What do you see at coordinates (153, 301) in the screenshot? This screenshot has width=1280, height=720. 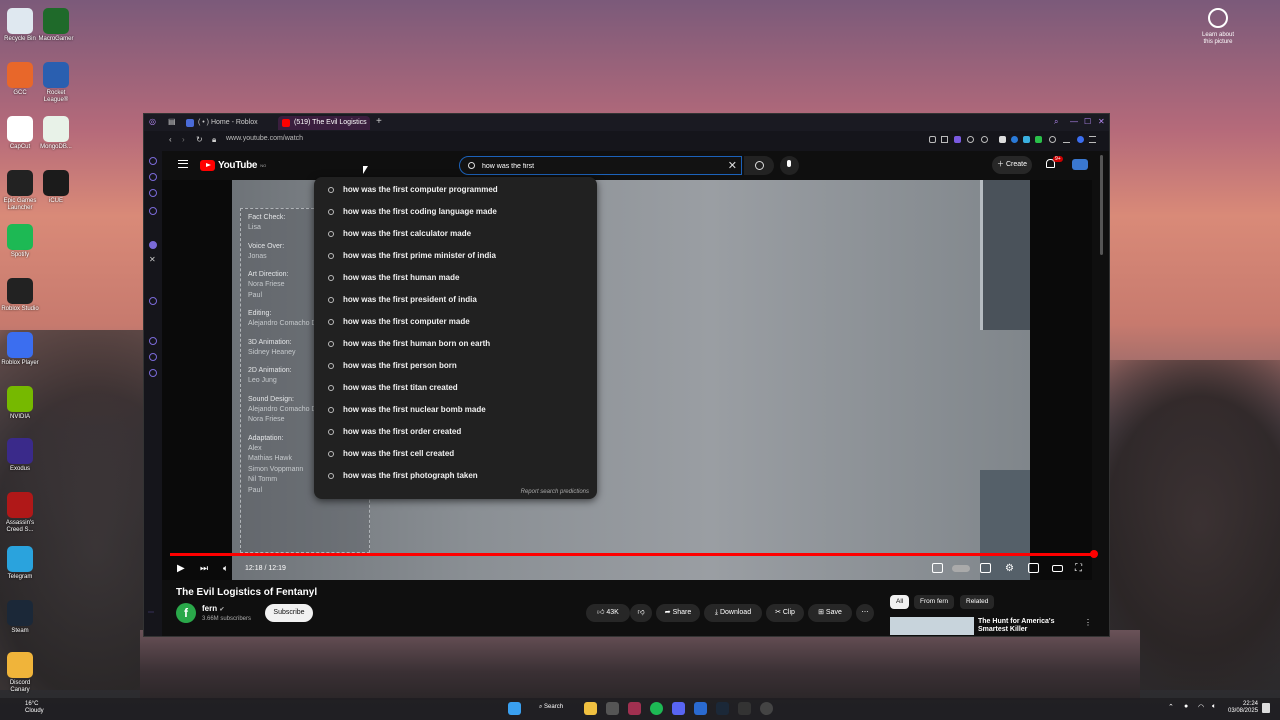 I see `sidebar-item-6-icon` at bounding box center [153, 301].